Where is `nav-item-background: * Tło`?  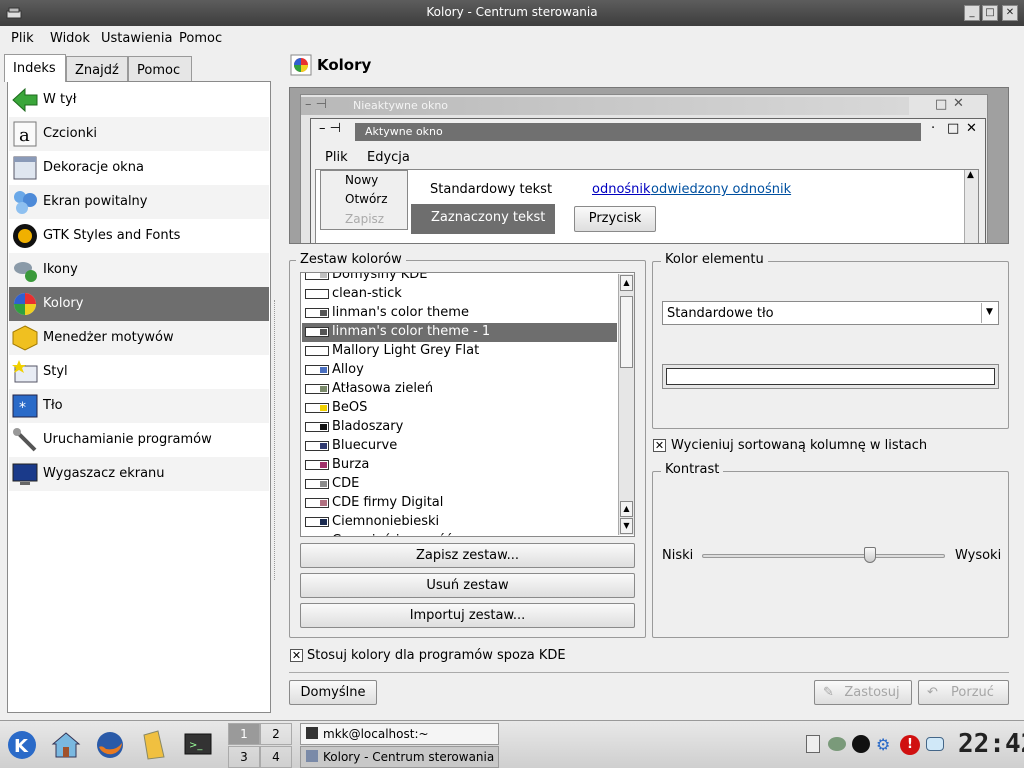 nav-item-background: * Tło is located at coordinates (139, 406).